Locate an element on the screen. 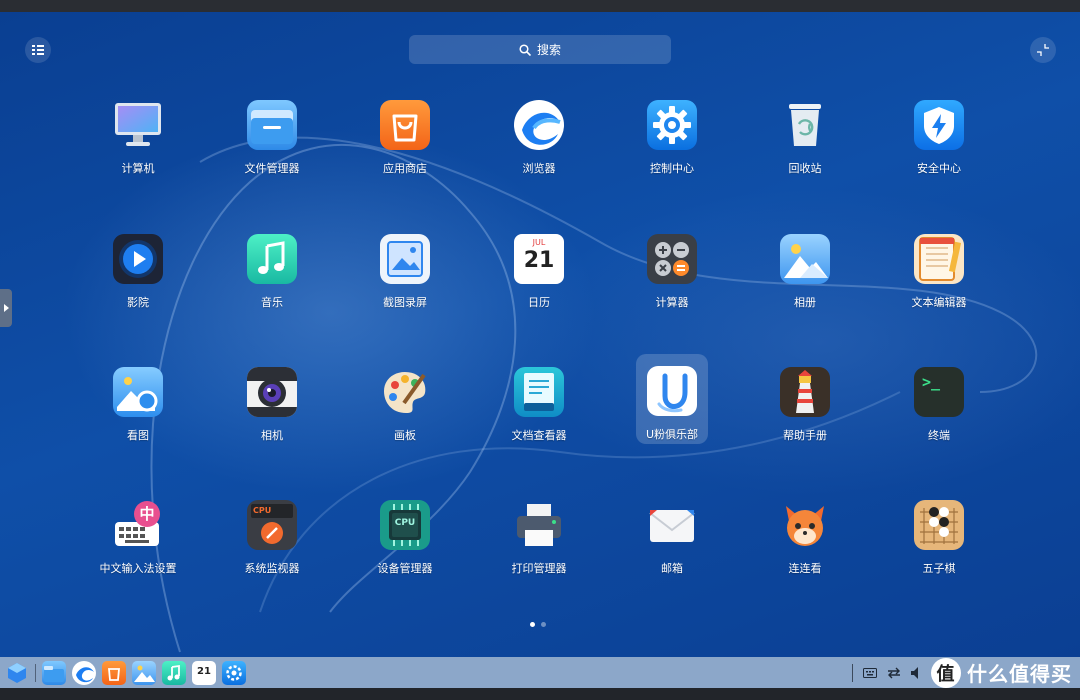  exit-fullscreen-button is located at coordinates (1043, 50).